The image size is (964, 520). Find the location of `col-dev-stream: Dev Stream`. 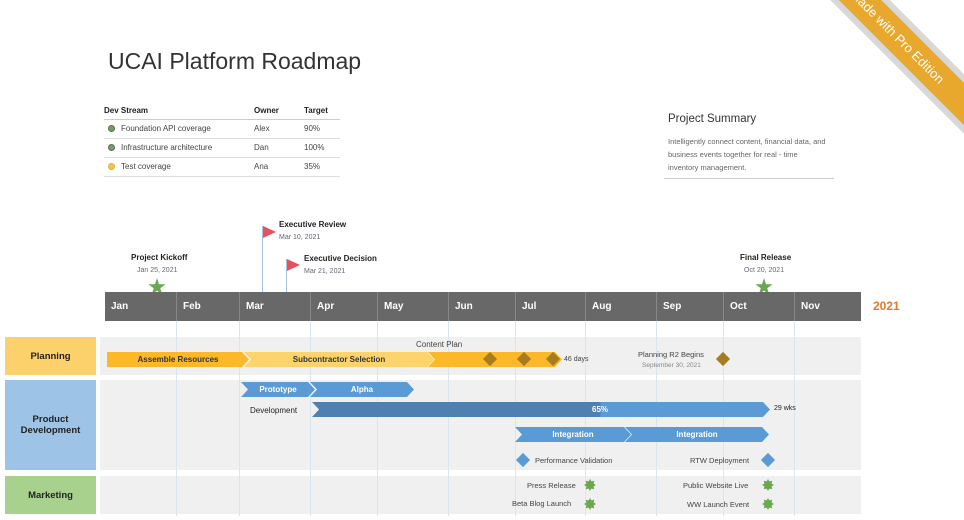

col-dev-stream: Dev Stream is located at coordinates (179, 111).